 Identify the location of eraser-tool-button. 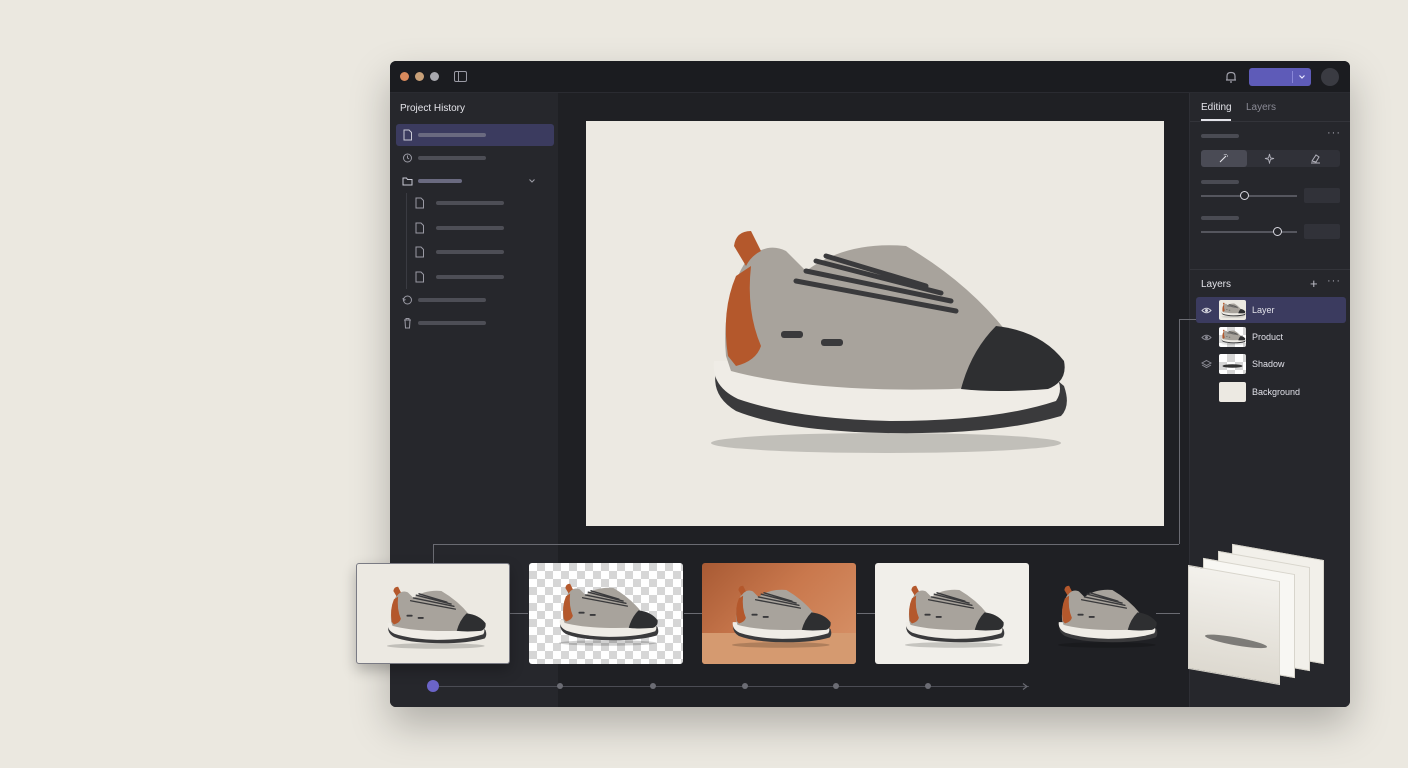
(1316, 158).